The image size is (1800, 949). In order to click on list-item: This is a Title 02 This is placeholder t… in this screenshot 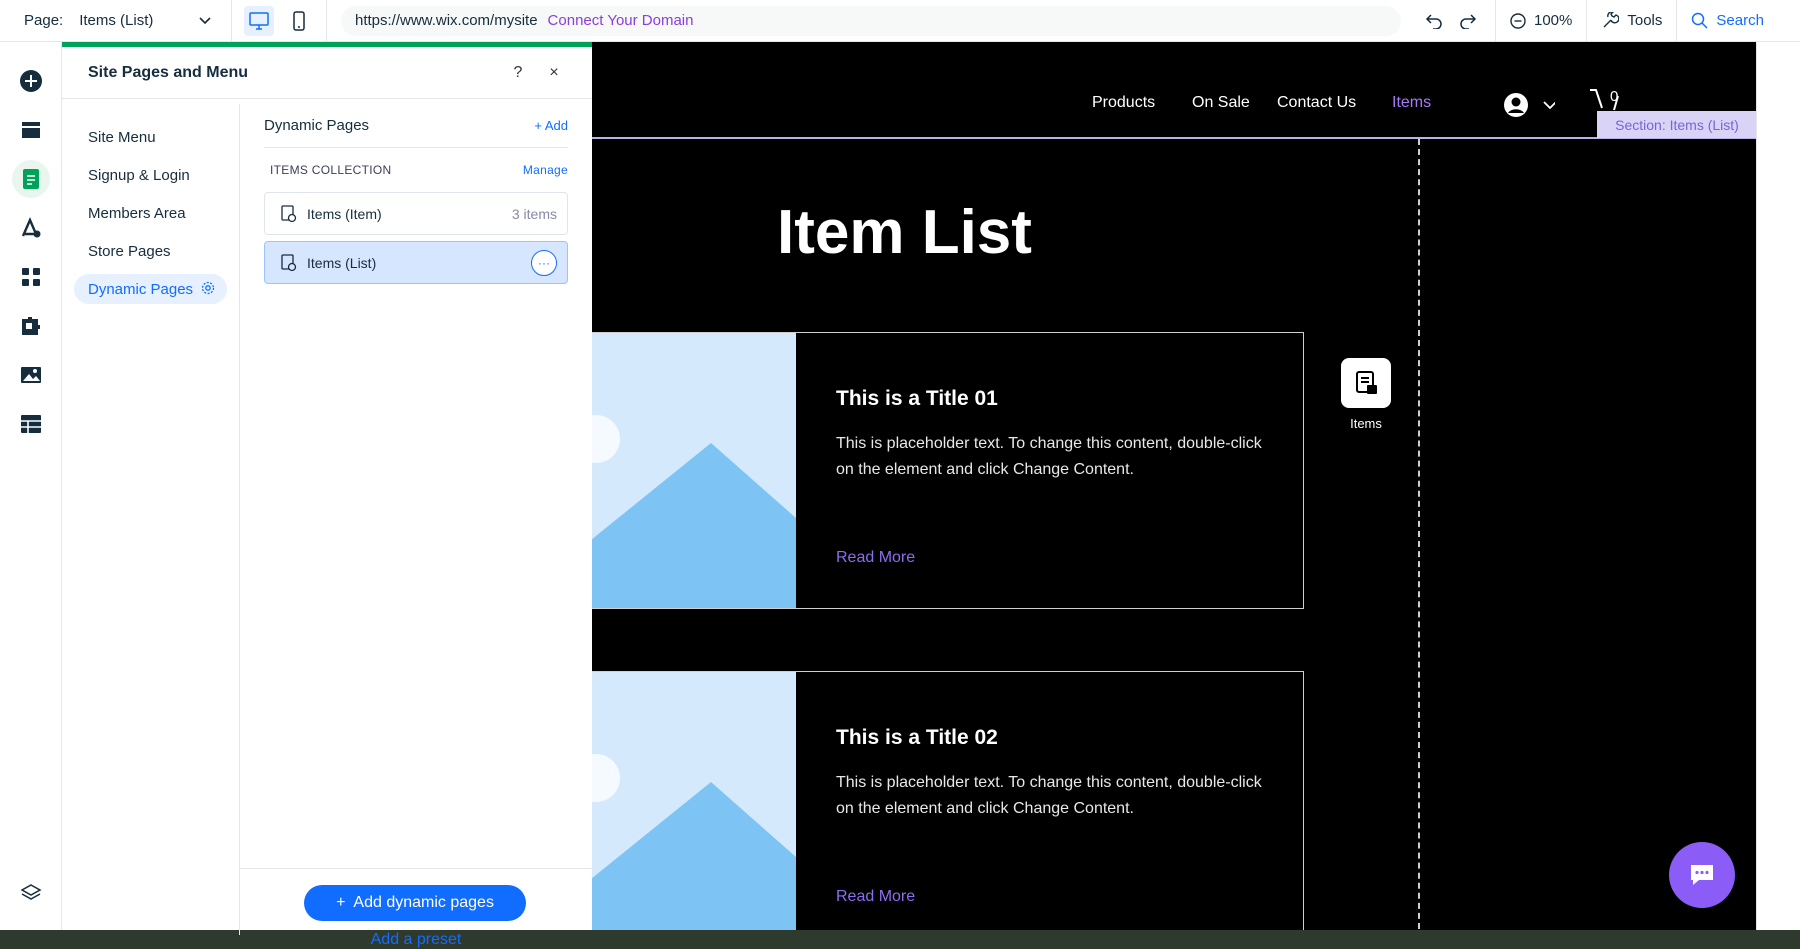, I will do `click(948, 800)`.